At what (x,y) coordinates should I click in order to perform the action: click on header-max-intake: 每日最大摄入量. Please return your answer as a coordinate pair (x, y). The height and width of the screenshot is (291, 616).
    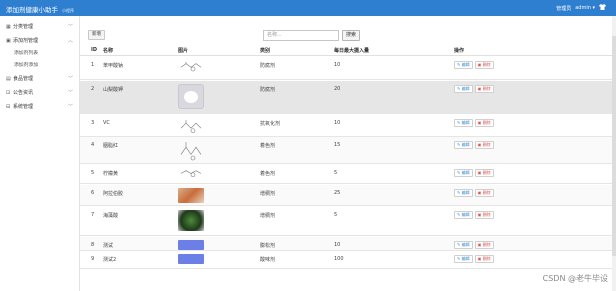
    Looking at the image, I should click on (352, 51).